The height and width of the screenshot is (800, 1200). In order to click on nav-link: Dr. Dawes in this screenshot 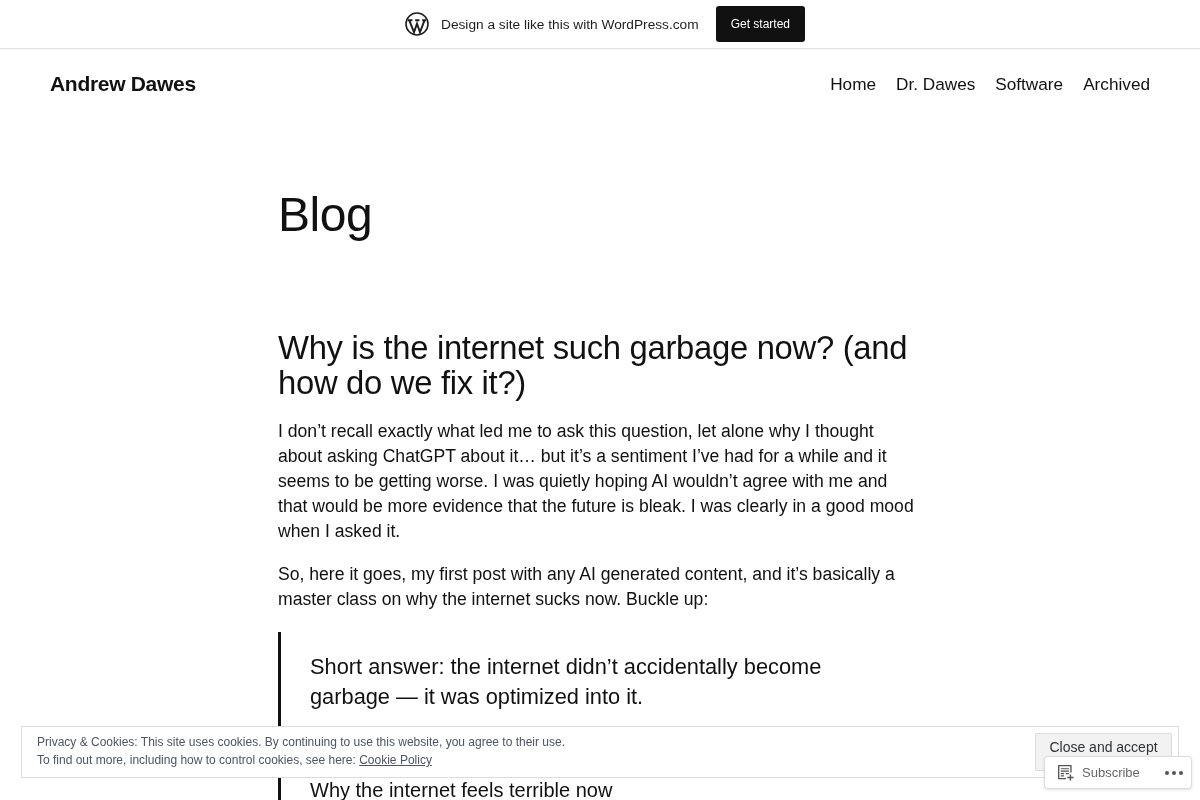, I will do `click(936, 84)`.